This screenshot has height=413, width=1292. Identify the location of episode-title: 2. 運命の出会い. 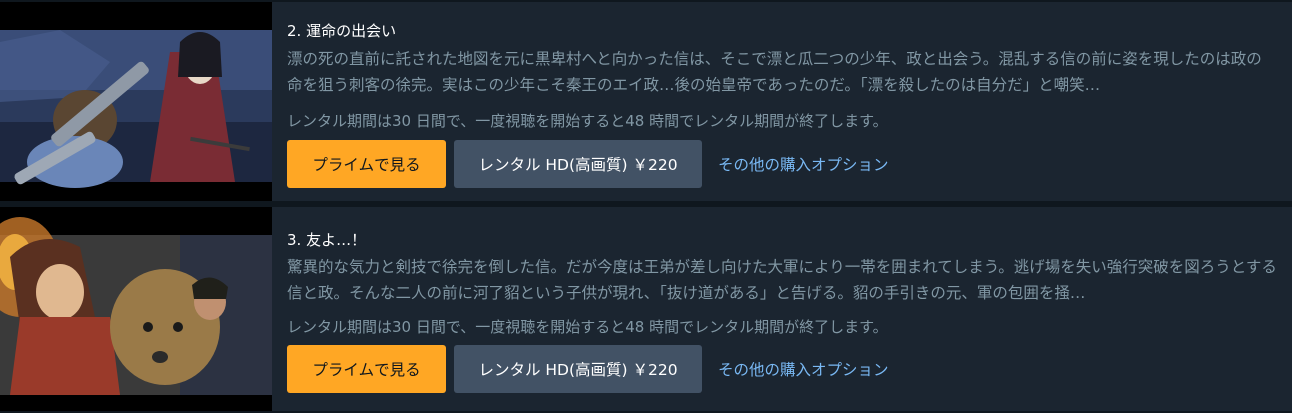
(341, 30).